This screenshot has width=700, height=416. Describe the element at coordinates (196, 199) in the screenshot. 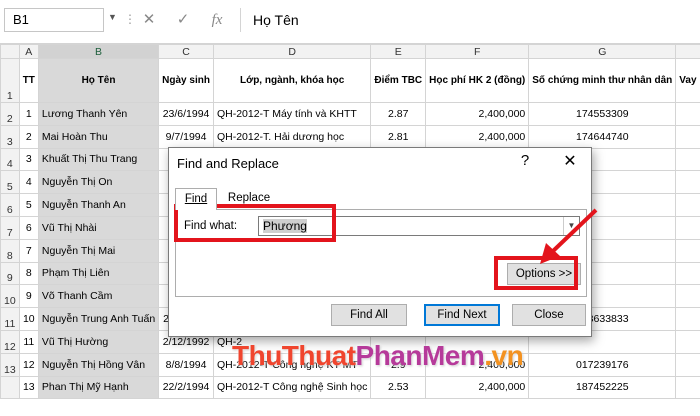

I see `tab-find: Find` at that location.